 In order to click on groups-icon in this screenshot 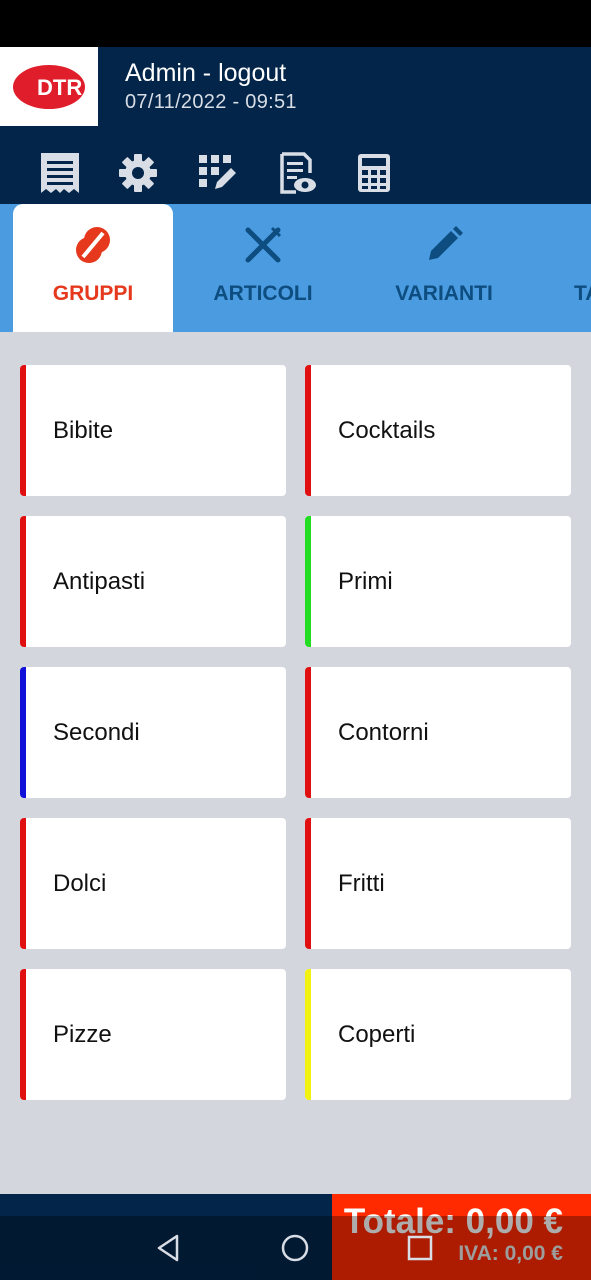, I will do `click(93, 245)`.